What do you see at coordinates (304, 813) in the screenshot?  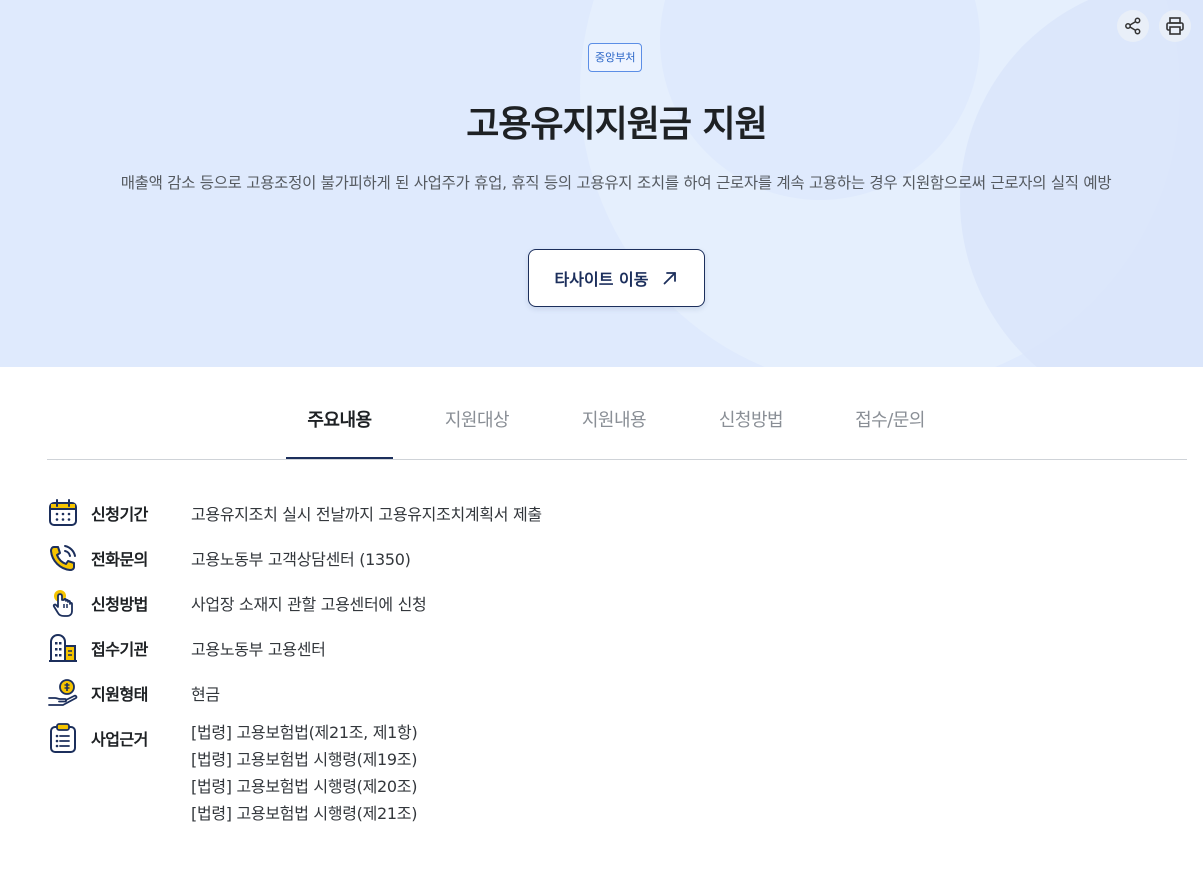 I see `basis-item: [법령] 고용보험법 시행령(제21조)` at bounding box center [304, 813].